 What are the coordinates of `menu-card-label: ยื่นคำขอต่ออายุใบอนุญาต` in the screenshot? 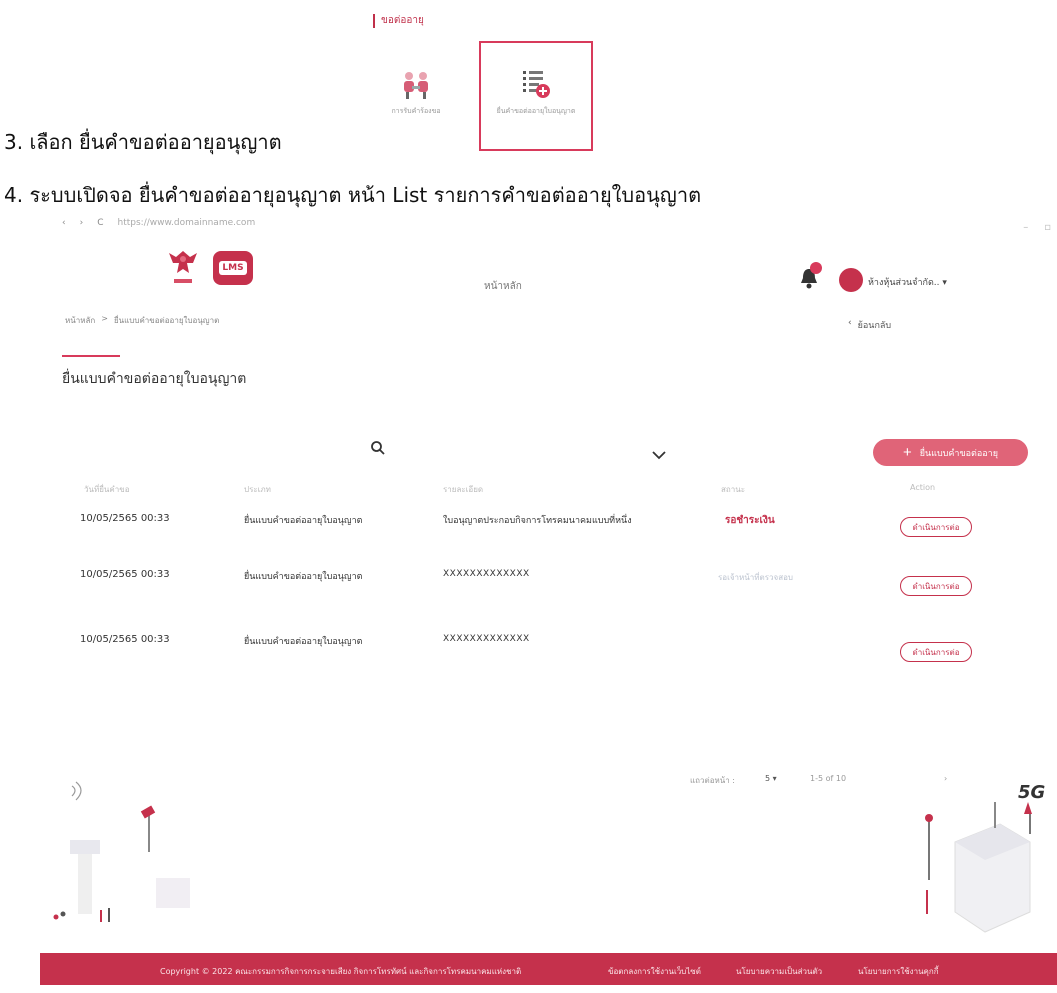 It's located at (536, 111).